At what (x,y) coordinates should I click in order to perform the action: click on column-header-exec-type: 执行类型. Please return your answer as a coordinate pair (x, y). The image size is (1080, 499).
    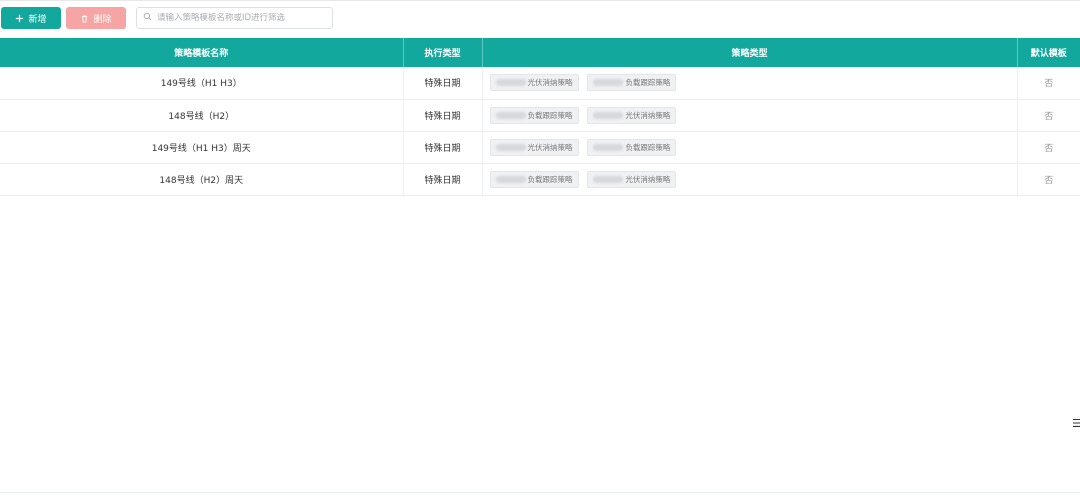
    Looking at the image, I should click on (443, 52).